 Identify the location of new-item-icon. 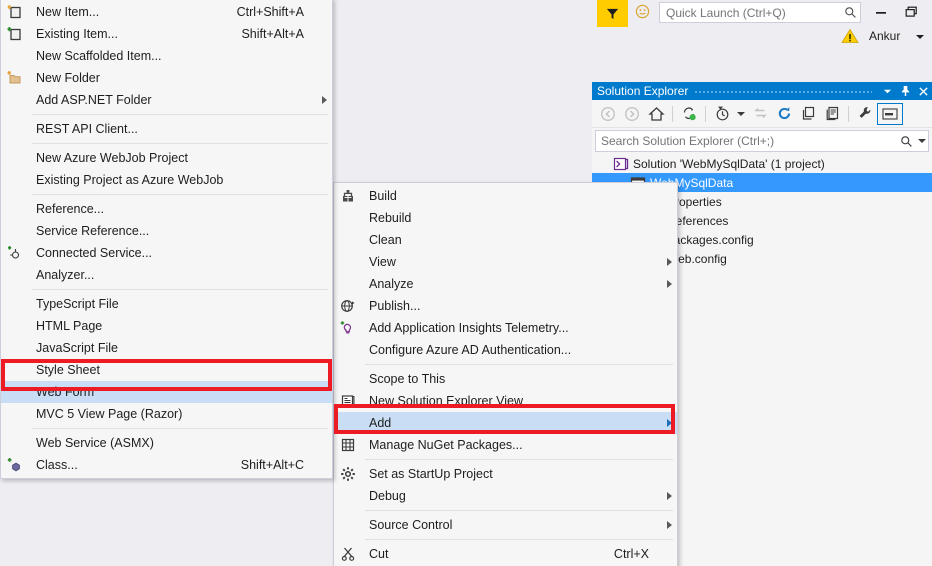
(15, 12).